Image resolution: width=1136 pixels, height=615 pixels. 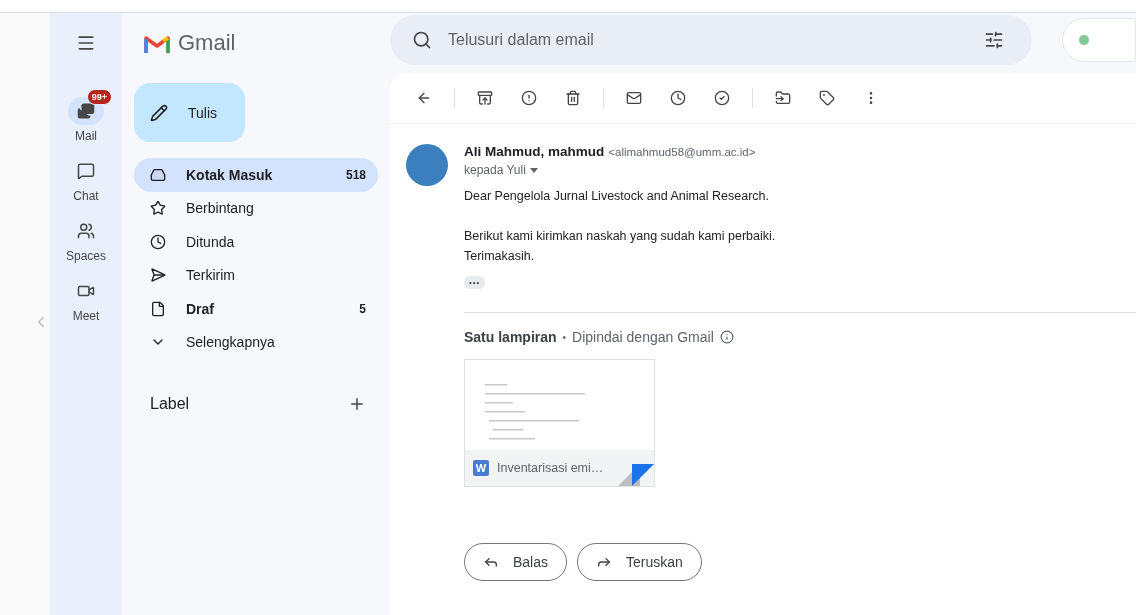 What do you see at coordinates (256, 208) in the screenshot?
I see `folder-item: Berbintang` at bounding box center [256, 208].